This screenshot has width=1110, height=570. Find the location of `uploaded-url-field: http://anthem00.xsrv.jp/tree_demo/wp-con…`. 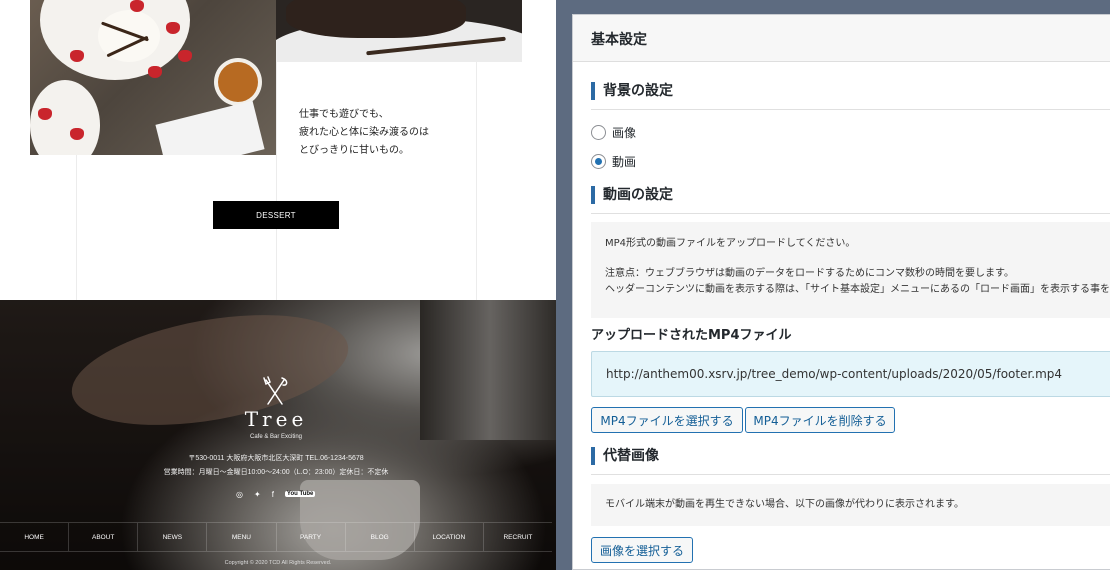

uploaded-url-field: http://anthem00.xsrv.jp/tree_demo/wp-con… is located at coordinates (850, 374).